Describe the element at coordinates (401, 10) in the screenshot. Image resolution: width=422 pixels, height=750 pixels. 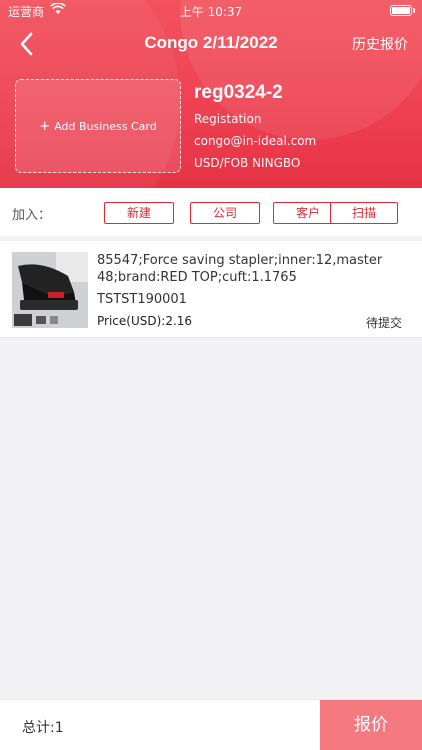
I see `battery-icon` at that location.